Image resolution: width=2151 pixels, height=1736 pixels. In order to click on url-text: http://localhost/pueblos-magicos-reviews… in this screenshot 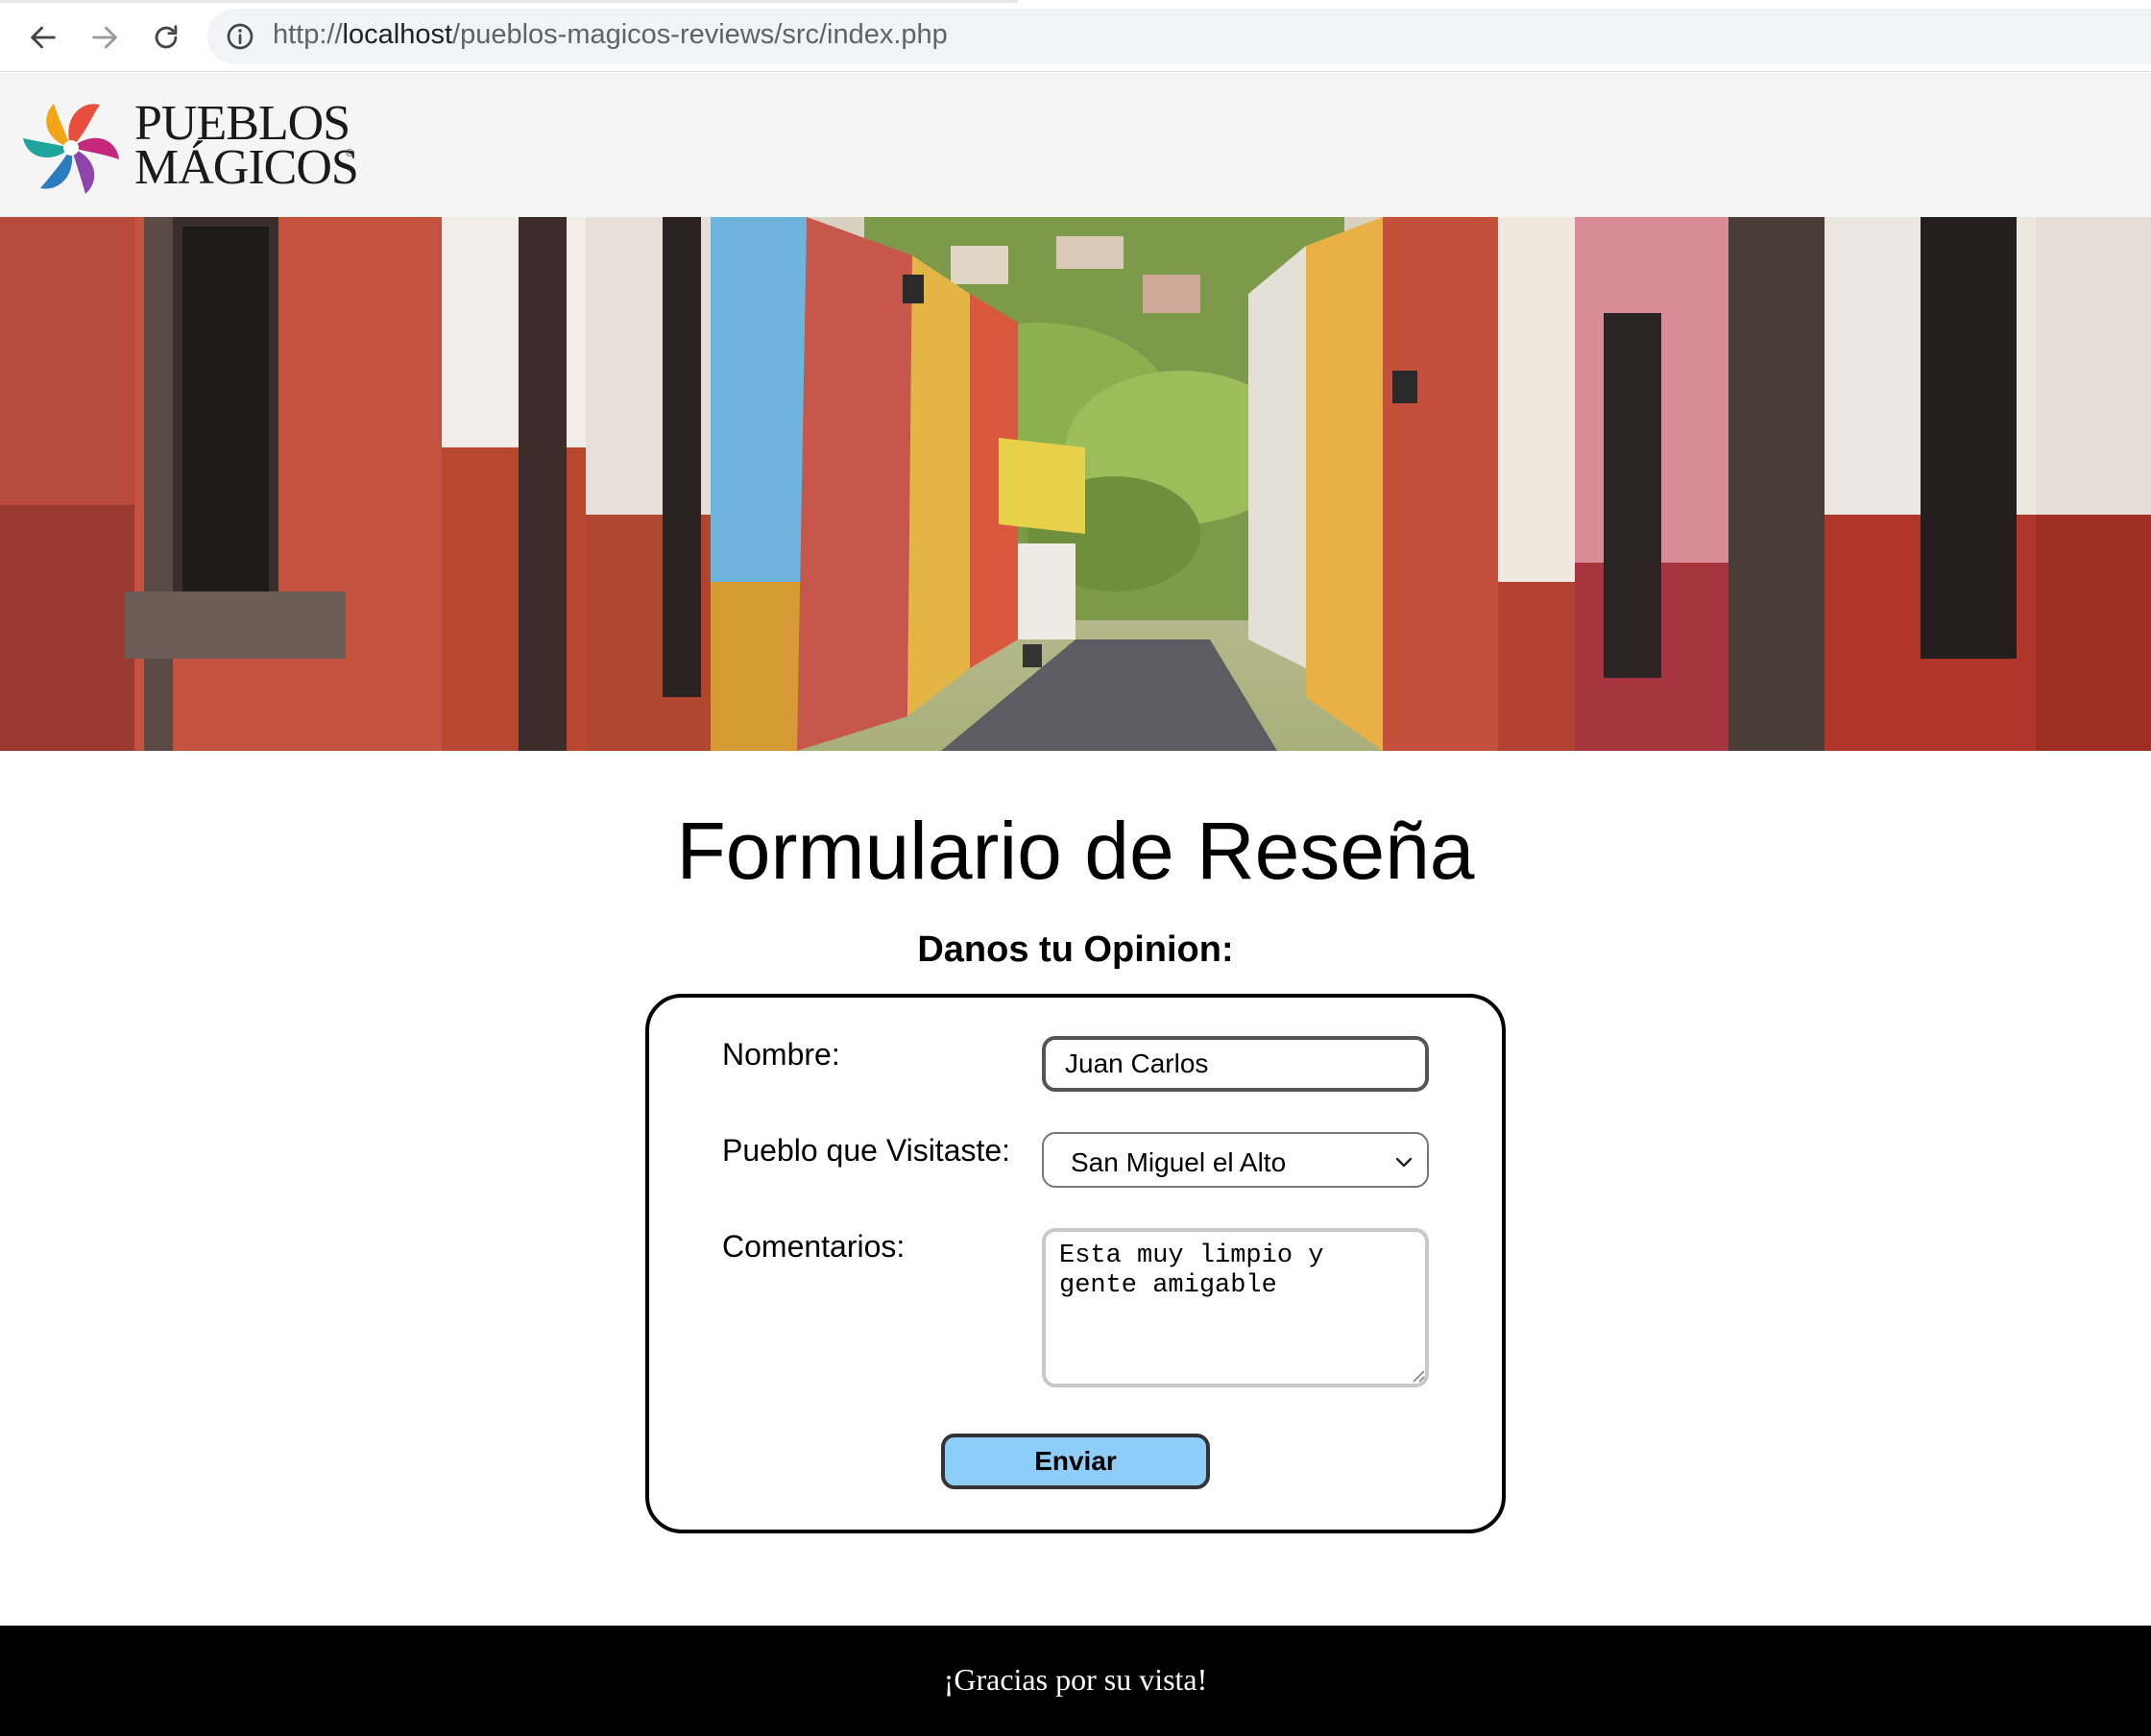, I will do `click(610, 35)`.